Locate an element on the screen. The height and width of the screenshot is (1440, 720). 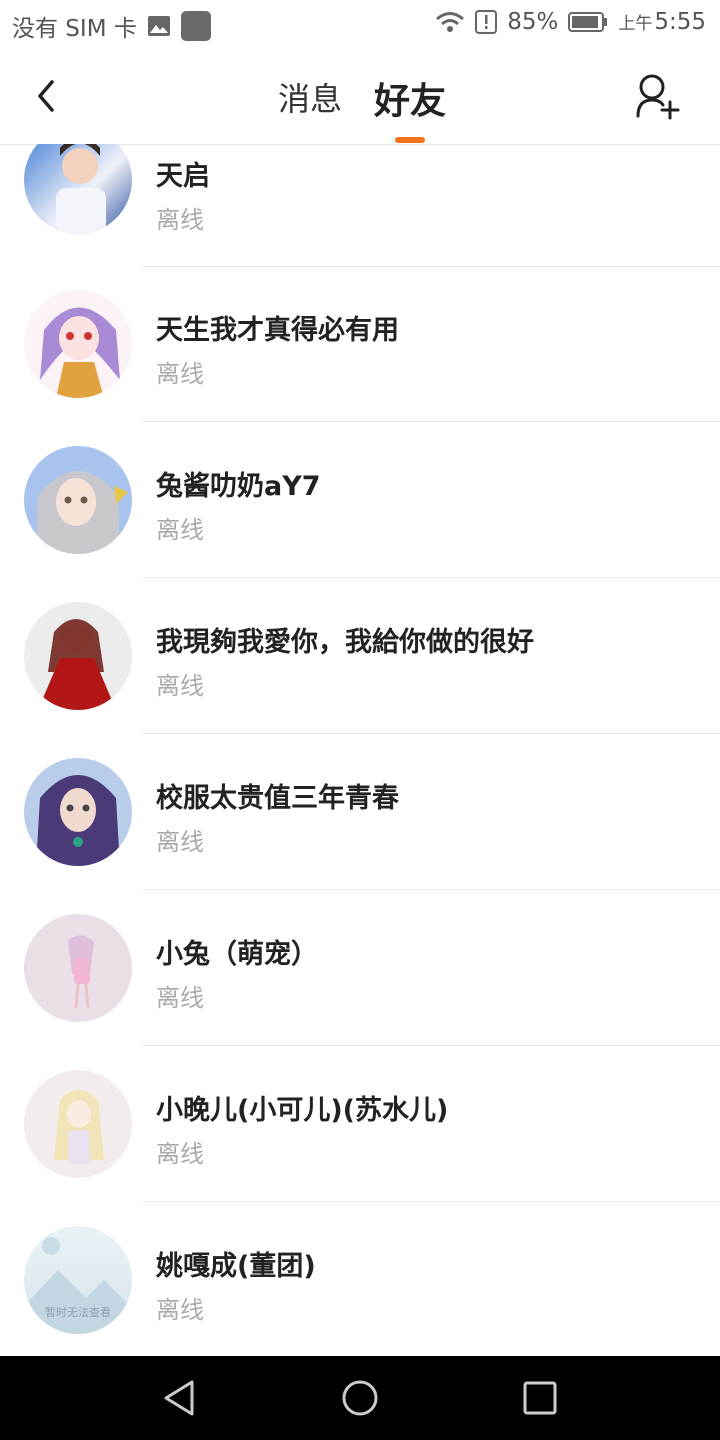
battery-percent: 85% is located at coordinates (533, 22).